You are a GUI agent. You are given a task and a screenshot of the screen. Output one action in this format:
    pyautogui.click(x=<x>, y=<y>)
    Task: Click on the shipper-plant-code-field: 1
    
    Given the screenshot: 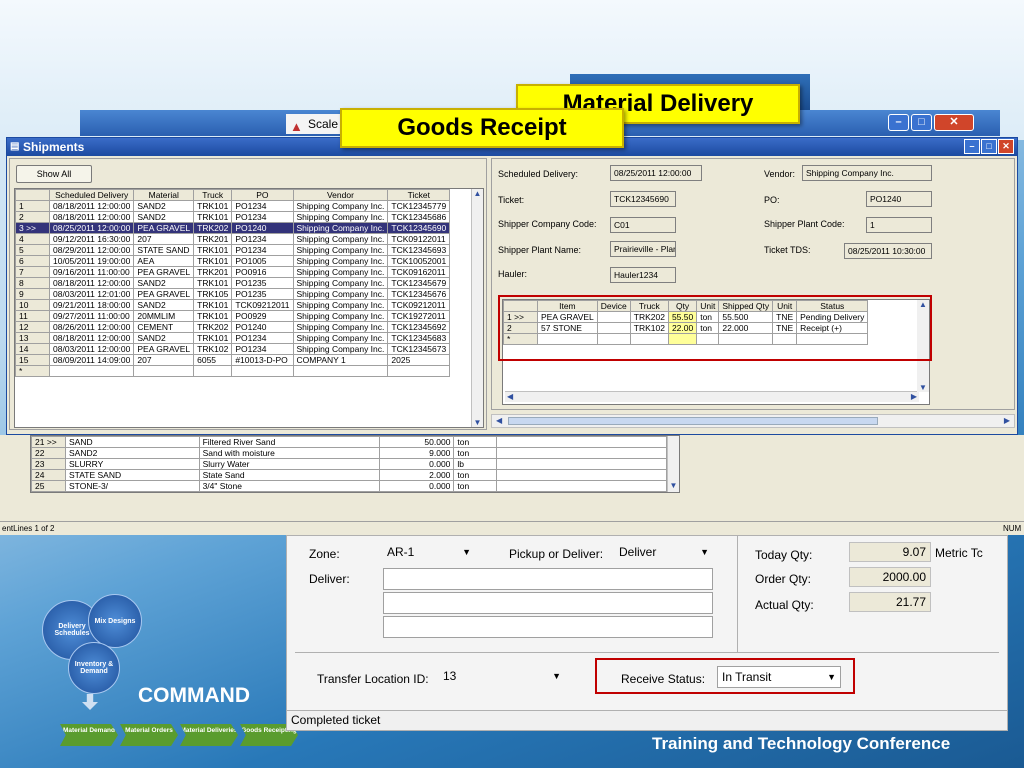 What is the action you would take?
    pyautogui.click(x=899, y=225)
    